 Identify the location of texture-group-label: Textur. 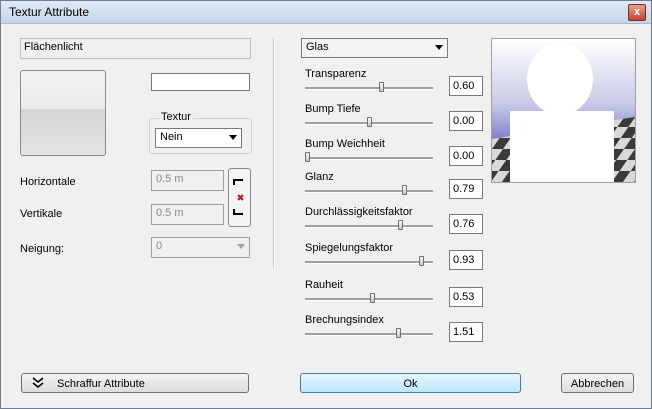
(176, 117).